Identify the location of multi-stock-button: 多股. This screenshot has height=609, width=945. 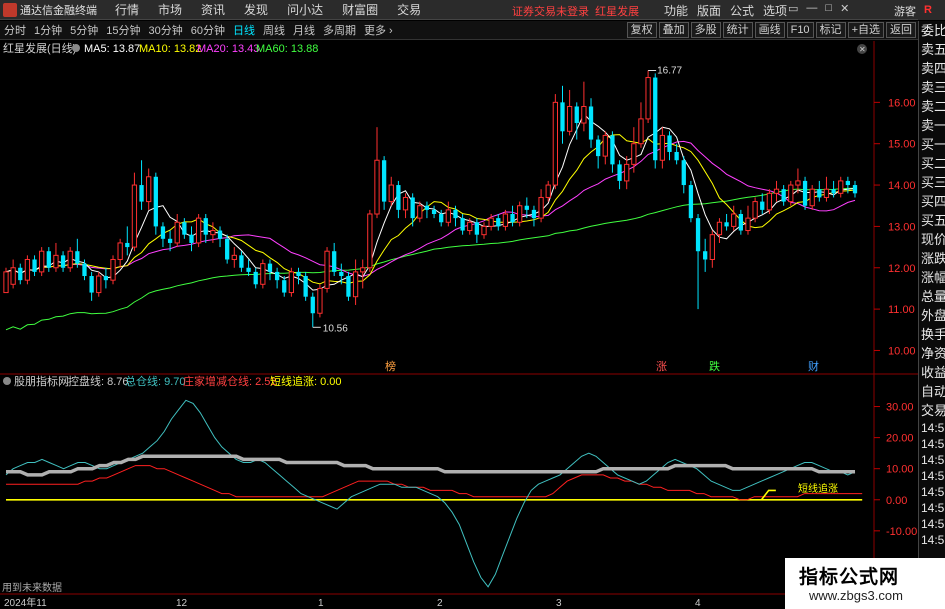
(705, 30).